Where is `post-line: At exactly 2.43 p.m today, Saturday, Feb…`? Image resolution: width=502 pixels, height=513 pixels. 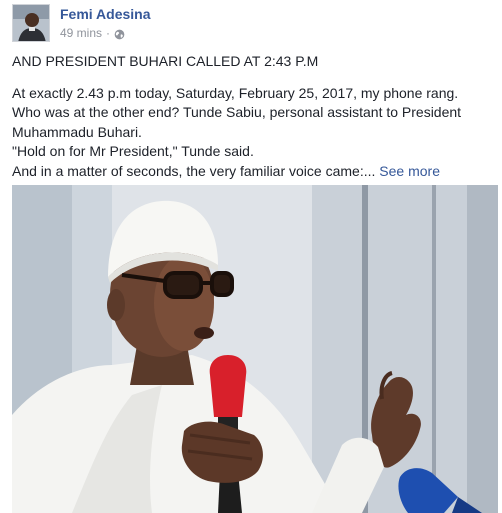
post-line: At exactly 2.43 p.m today, Saturday, Feb… is located at coordinates (235, 92).